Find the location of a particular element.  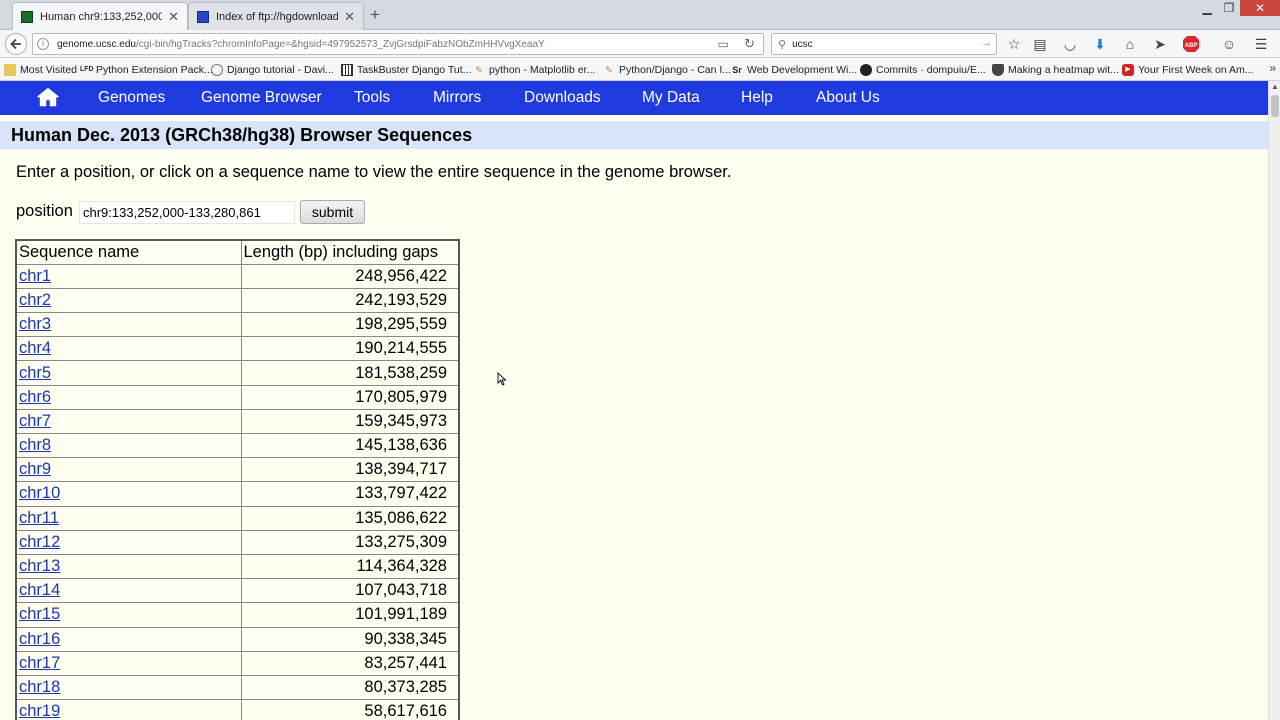

sequence-link: chr4 is located at coordinates (35, 348).